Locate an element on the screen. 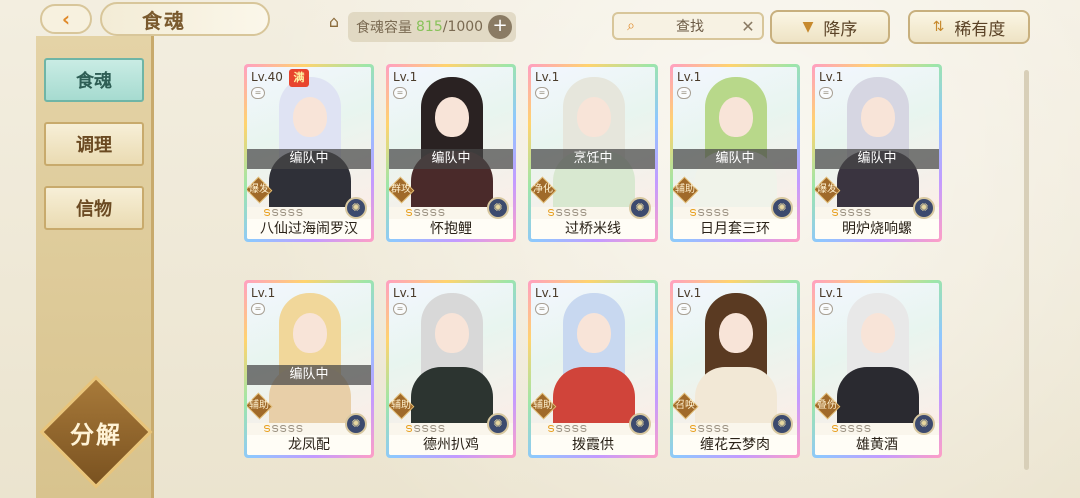 This screenshot has height=498, width=1080. sort-order-button: ▼ 降序 is located at coordinates (830, 27).